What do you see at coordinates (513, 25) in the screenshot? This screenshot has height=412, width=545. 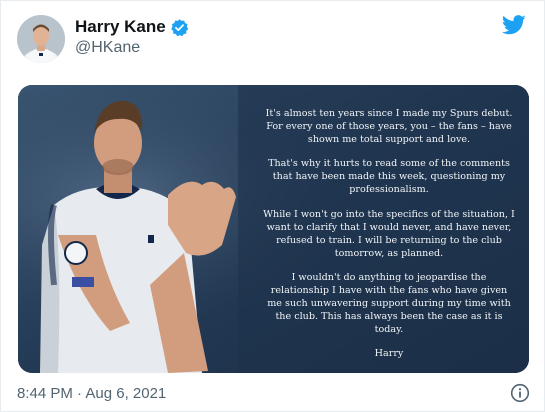 I see `twitter-bird-icon` at bounding box center [513, 25].